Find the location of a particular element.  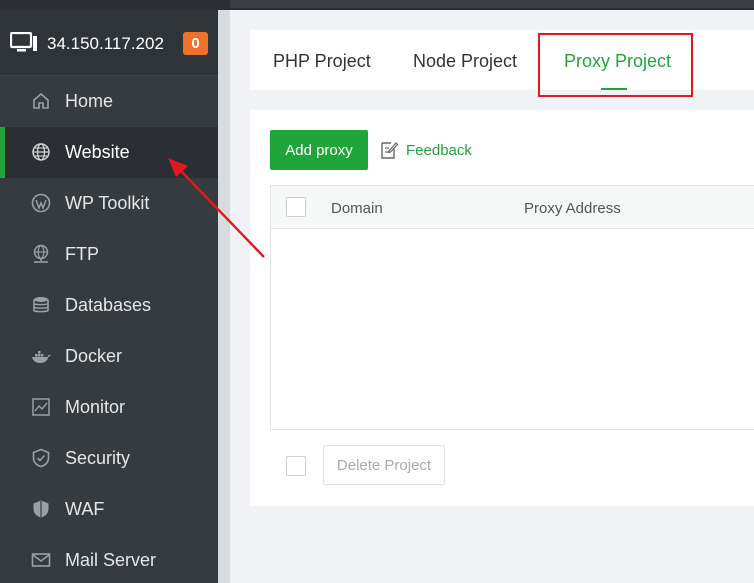

docker-icon is located at coordinates (41, 357).